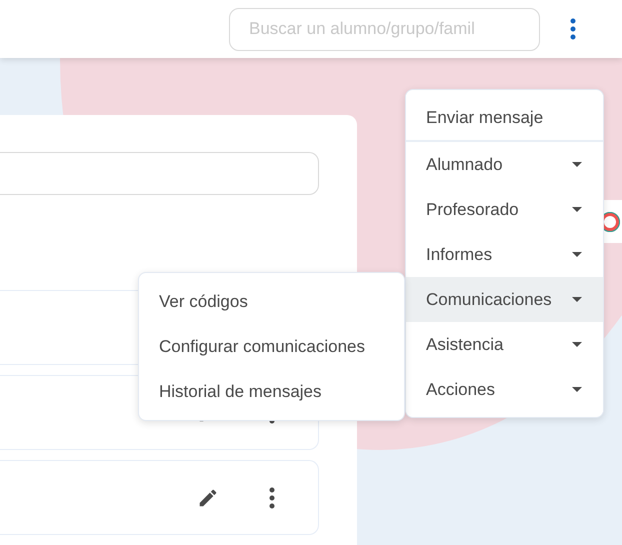  I want to click on submenu-item: Configurar comunicaciones, so click(271, 346).